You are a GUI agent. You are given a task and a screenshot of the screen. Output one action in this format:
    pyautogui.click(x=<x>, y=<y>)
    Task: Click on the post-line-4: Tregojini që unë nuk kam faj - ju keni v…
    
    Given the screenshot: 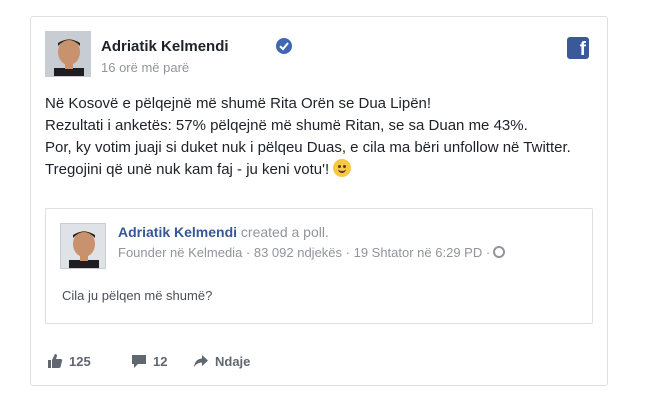 What is the action you would take?
    pyautogui.click(x=320, y=170)
    